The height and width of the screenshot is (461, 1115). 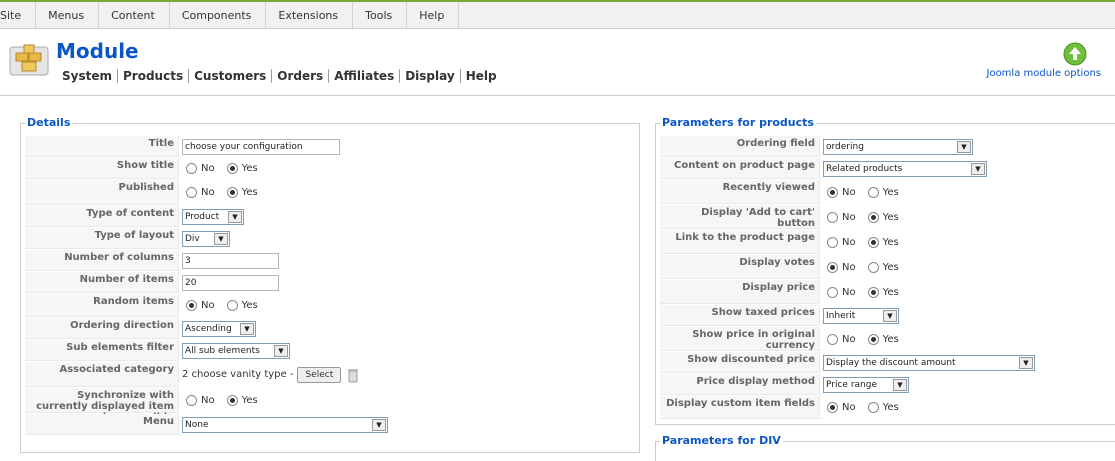 I want to click on menu-help: Help, so click(x=433, y=15).